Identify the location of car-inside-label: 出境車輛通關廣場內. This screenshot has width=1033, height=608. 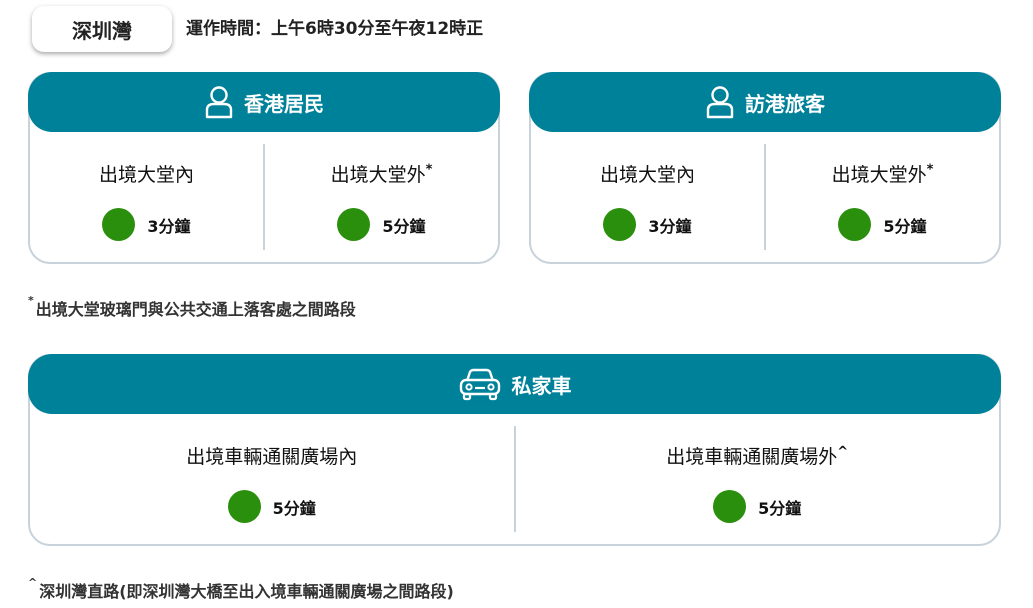
(272, 457).